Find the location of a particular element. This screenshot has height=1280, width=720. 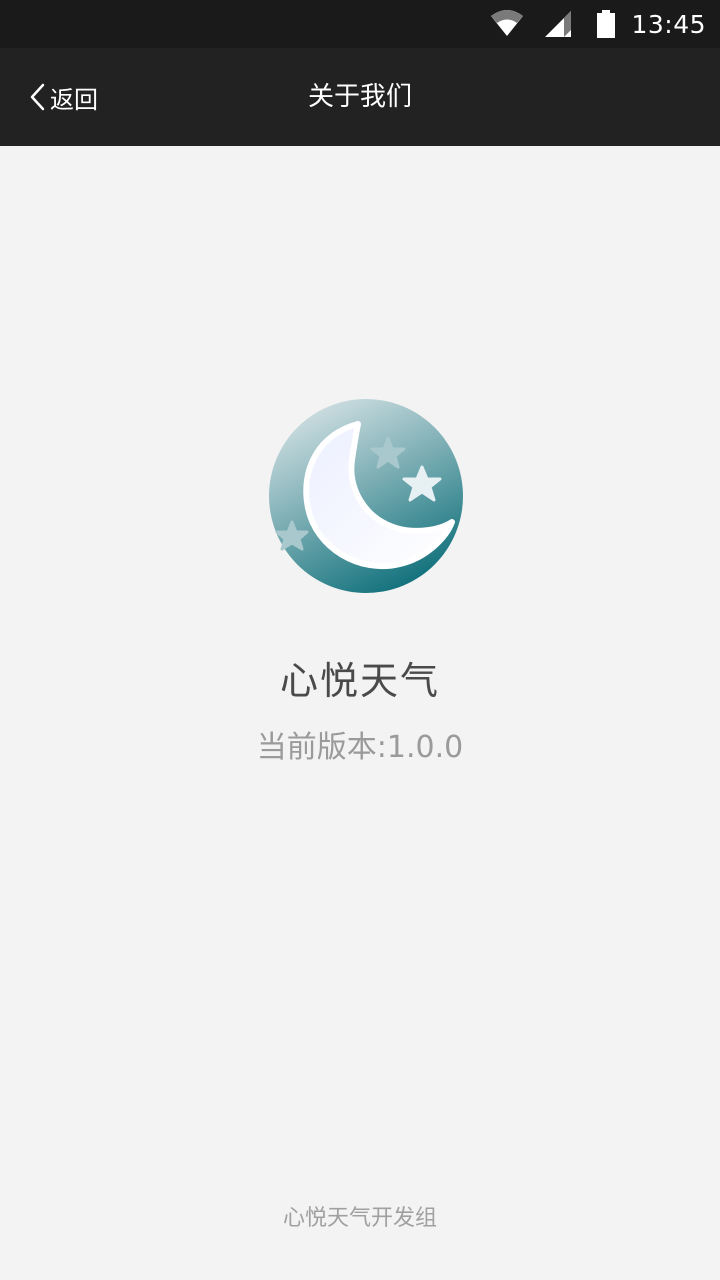

title-bar: 返回 关于我们 is located at coordinates (360, 97).